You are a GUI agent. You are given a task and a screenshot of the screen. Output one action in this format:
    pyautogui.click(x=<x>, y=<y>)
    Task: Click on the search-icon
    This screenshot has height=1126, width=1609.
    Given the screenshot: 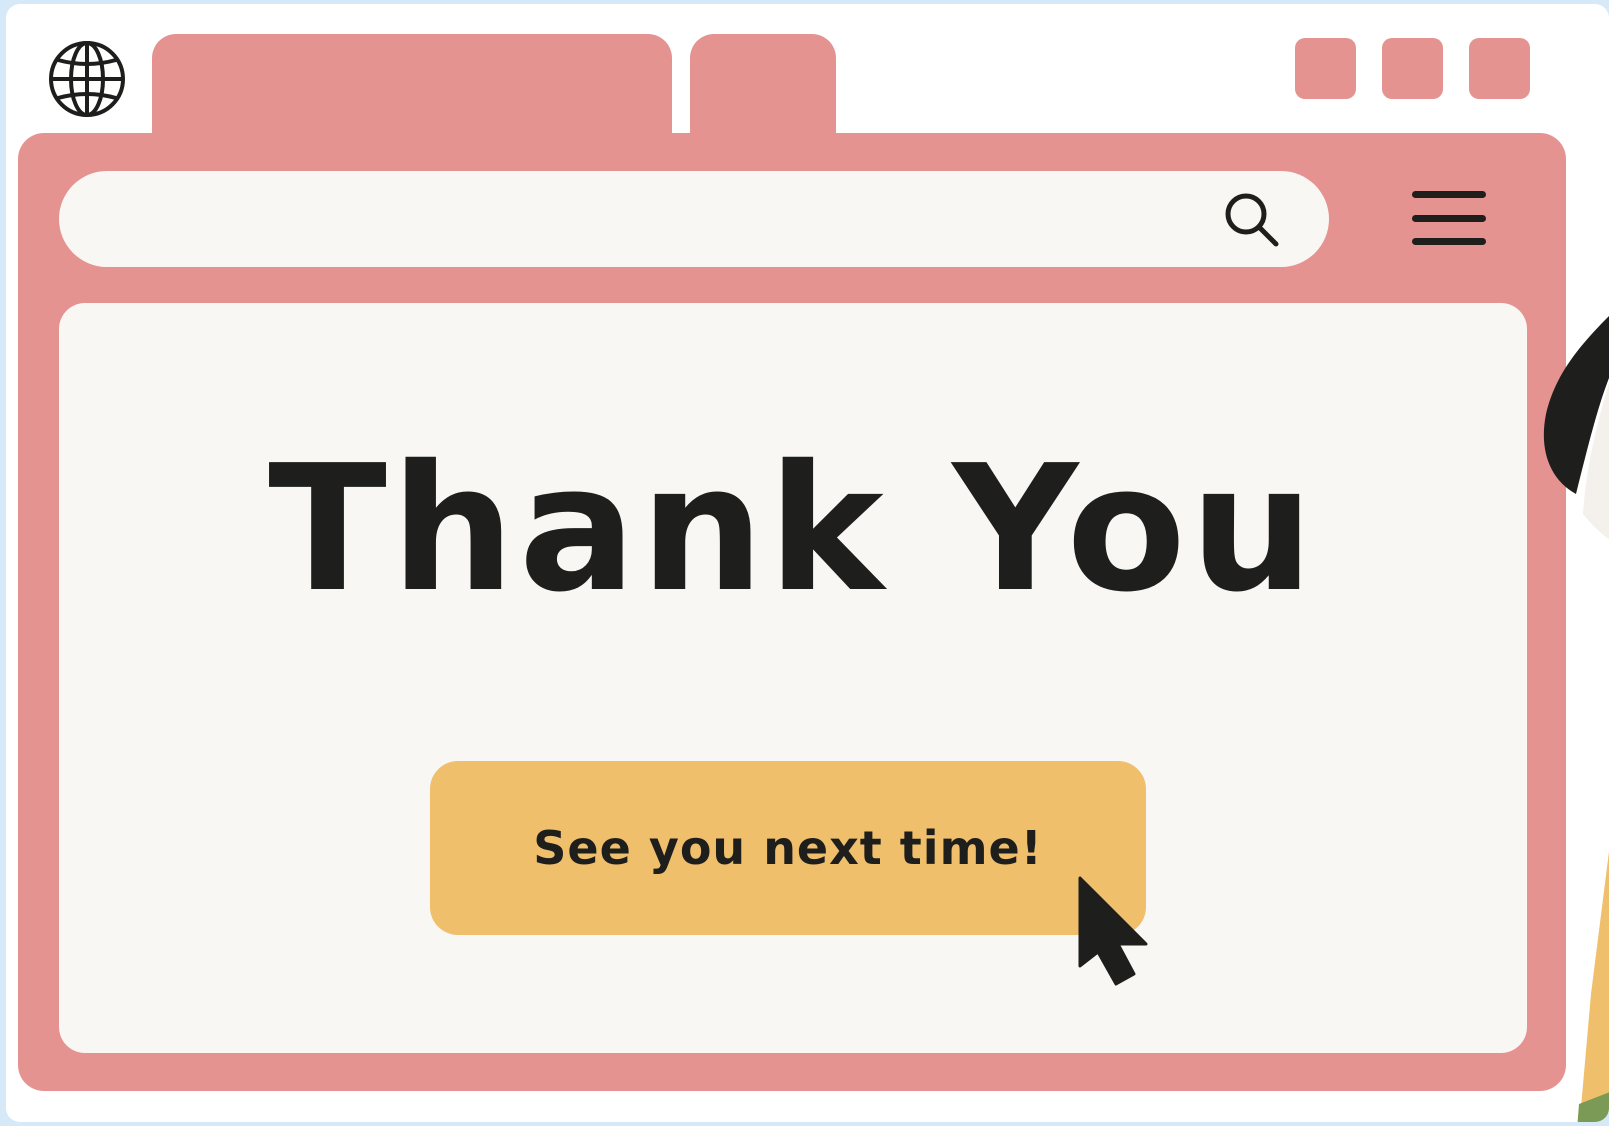 What is the action you would take?
    pyautogui.click(x=1252, y=220)
    